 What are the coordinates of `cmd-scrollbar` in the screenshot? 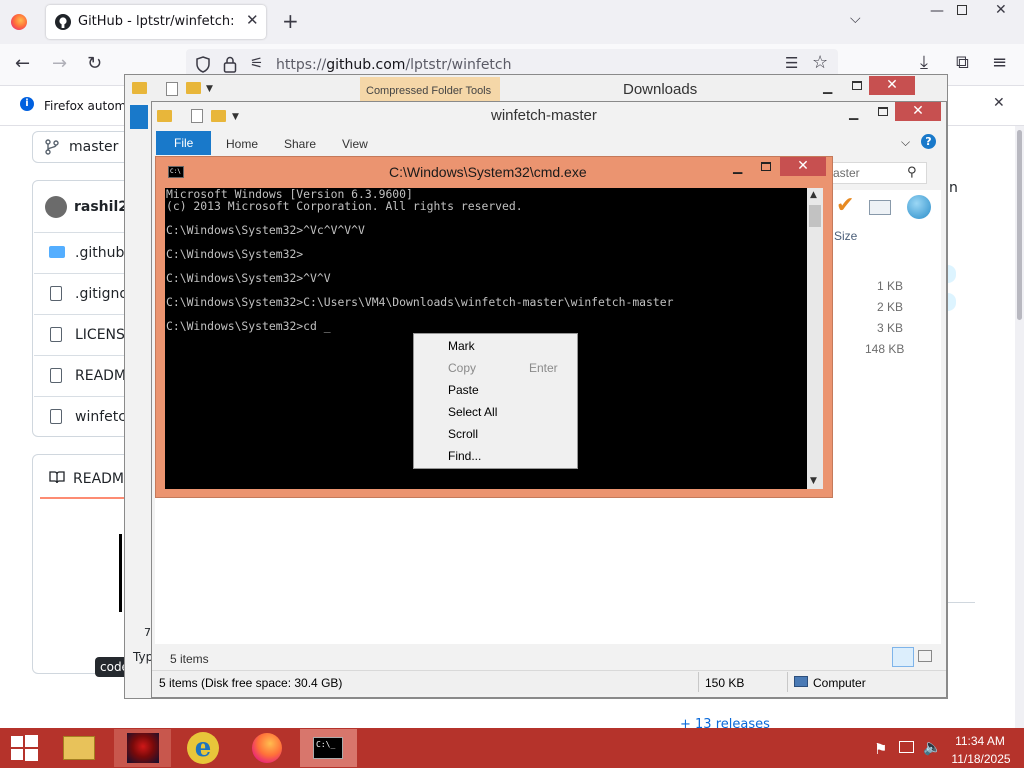 It's located at (815, 338).